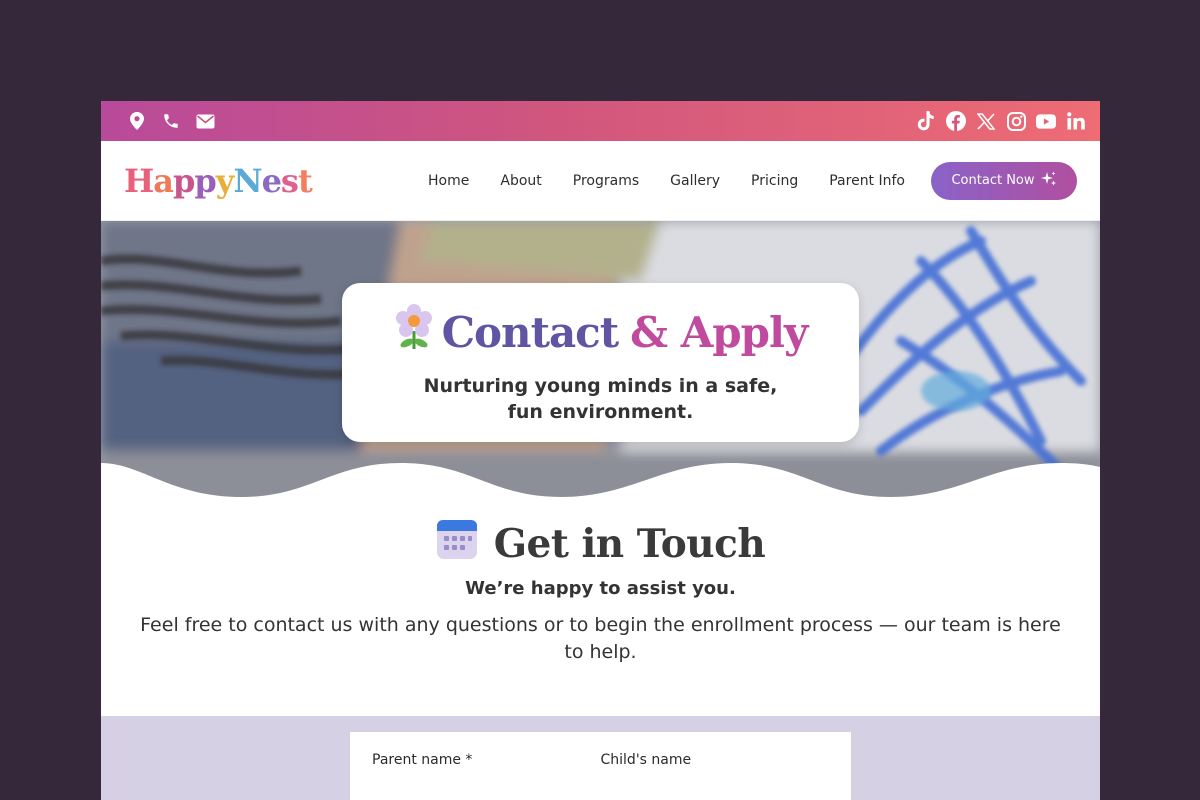 This screenshot has height=800, width=1200. What do you see at coordinates (205, 121) in the screenshot?
I see `mail-icon` at bounding box center [205, 121].